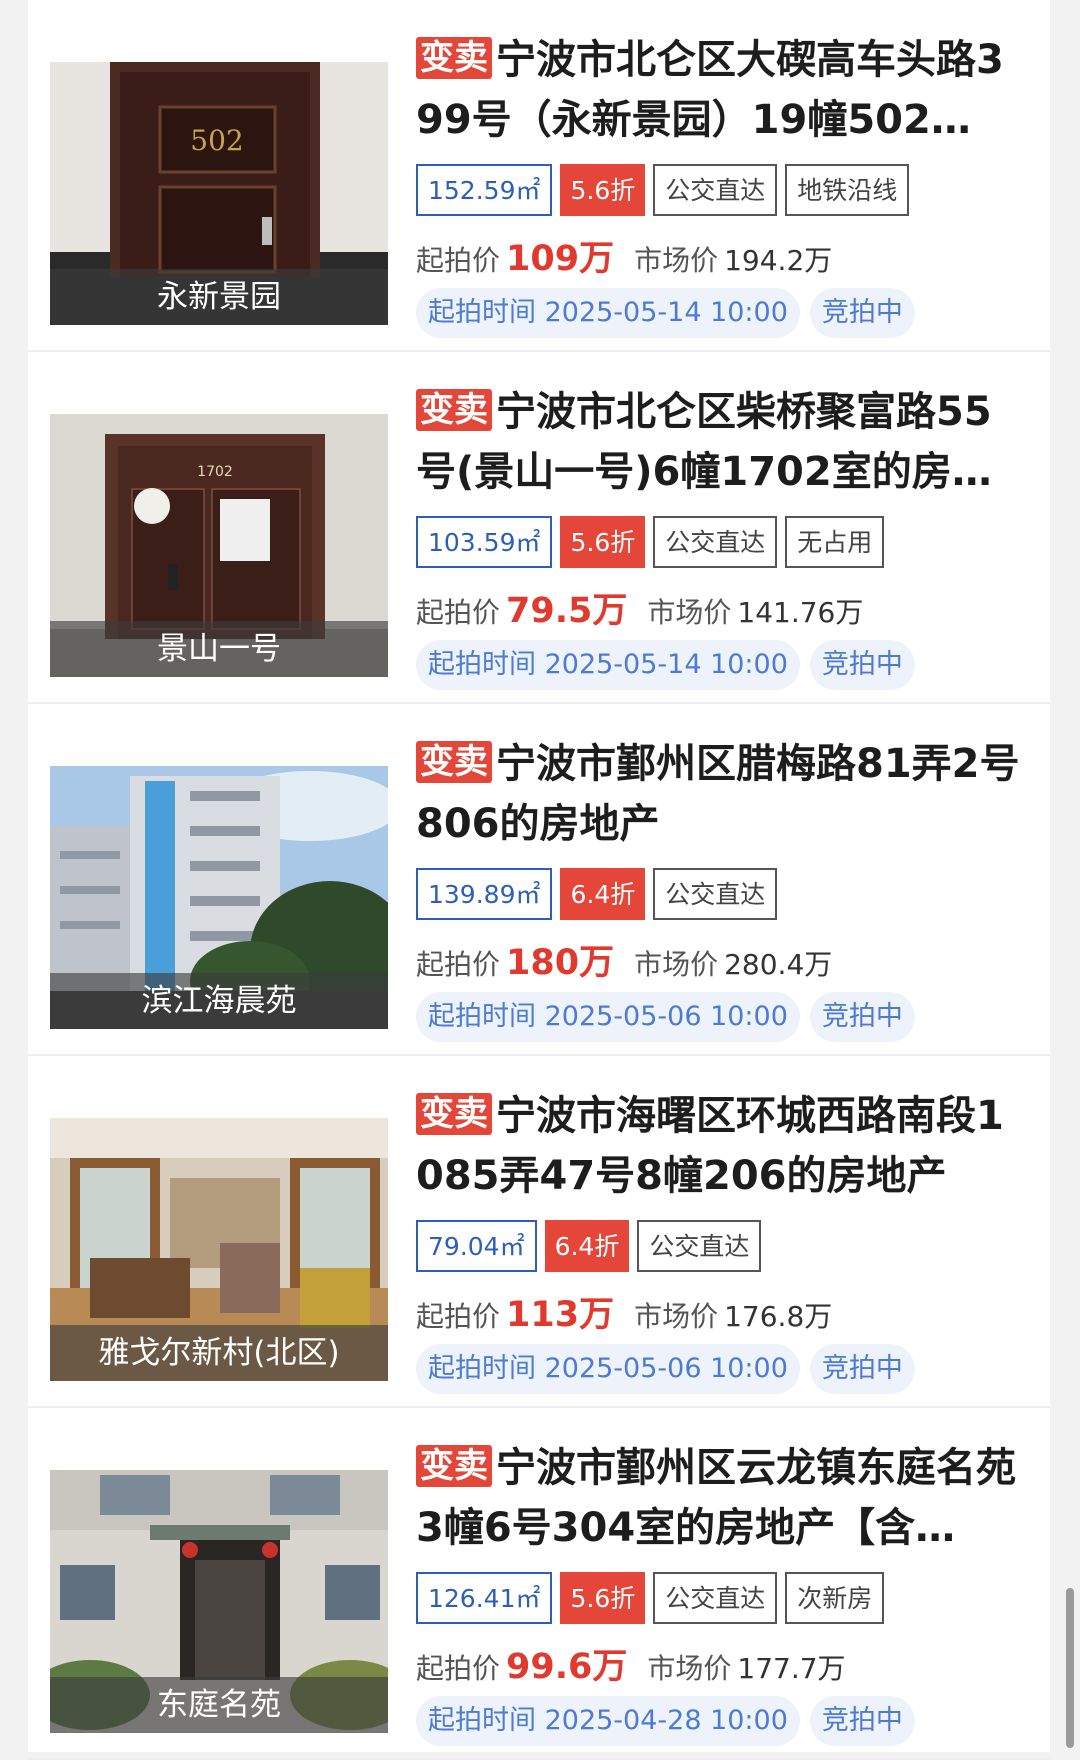 Image resolution: width=1080 pixels, height=1760 pixels. Describe the element at coordinates (835, 542) in the screenshot. I see `feature-tag: 无占用` at that location.